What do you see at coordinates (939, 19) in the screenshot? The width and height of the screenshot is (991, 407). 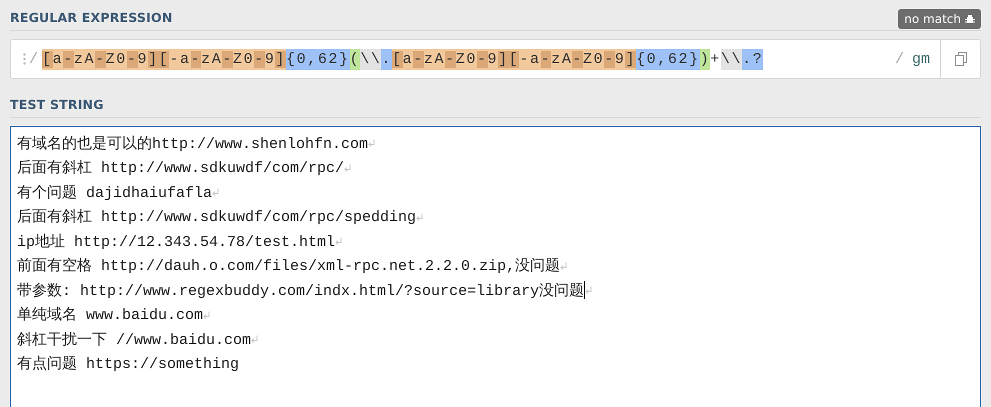 I see `status-badge: no match` at bounding box center [939, 19].